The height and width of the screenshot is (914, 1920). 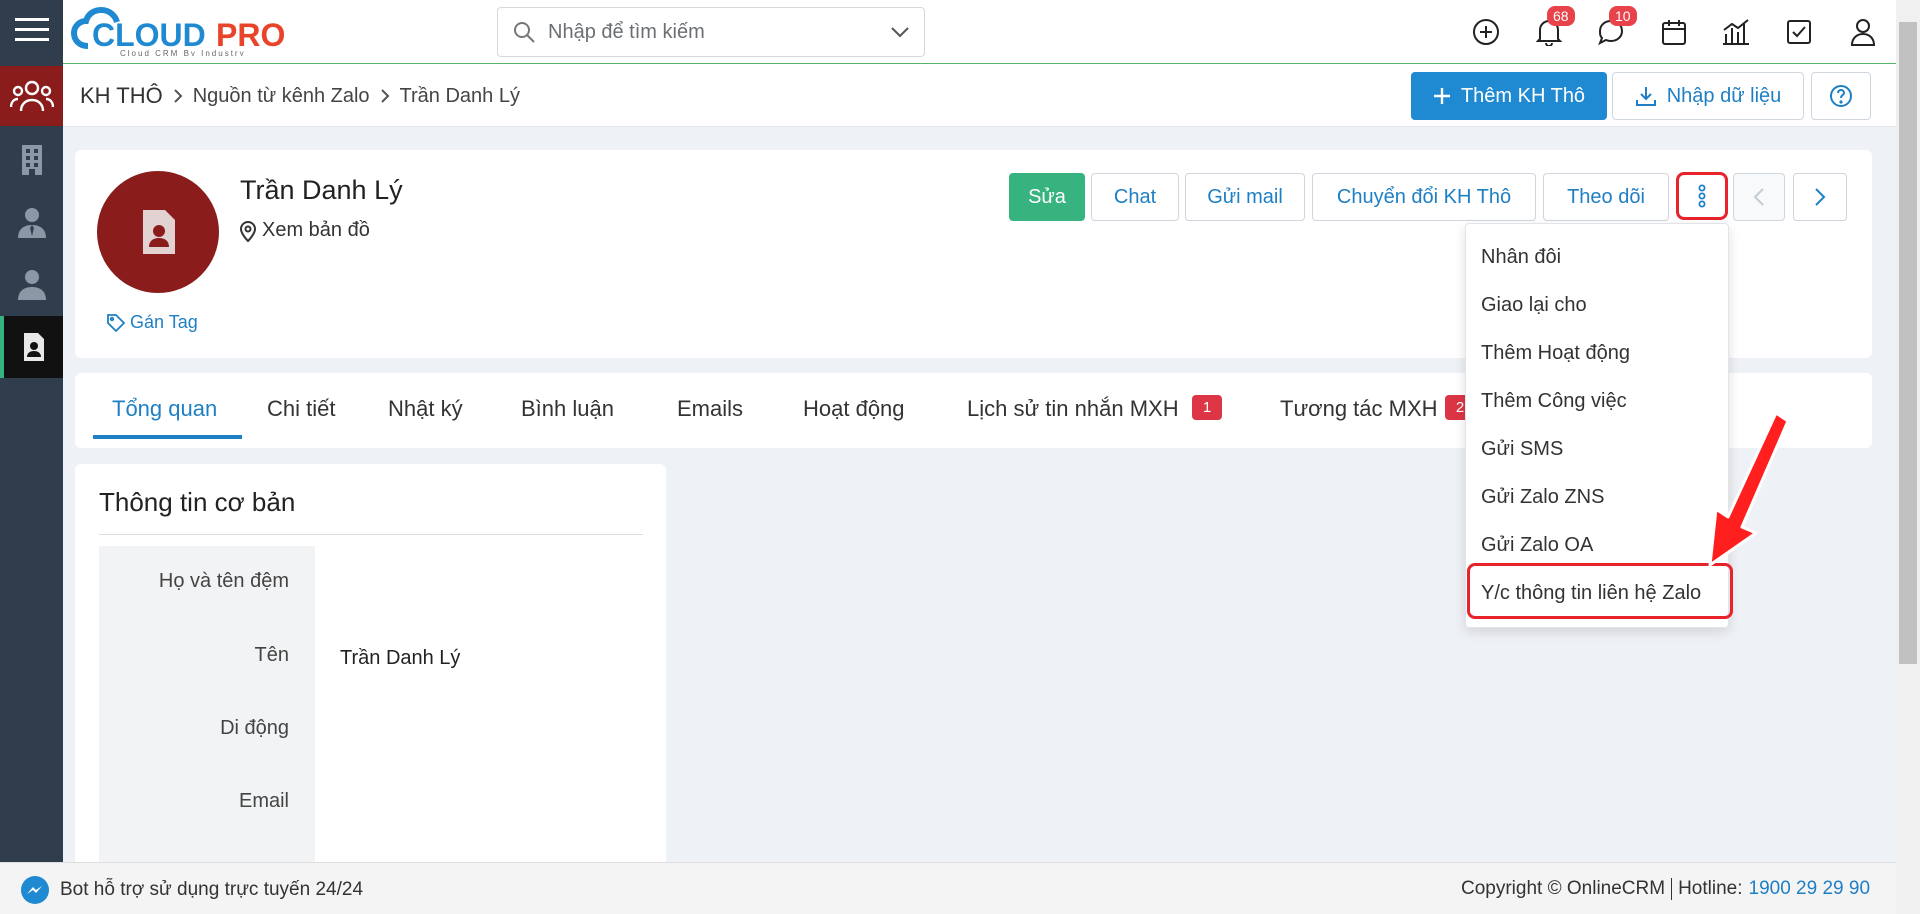 I want to click on tab-comments: Bình luận, so click(x=567, y=409).